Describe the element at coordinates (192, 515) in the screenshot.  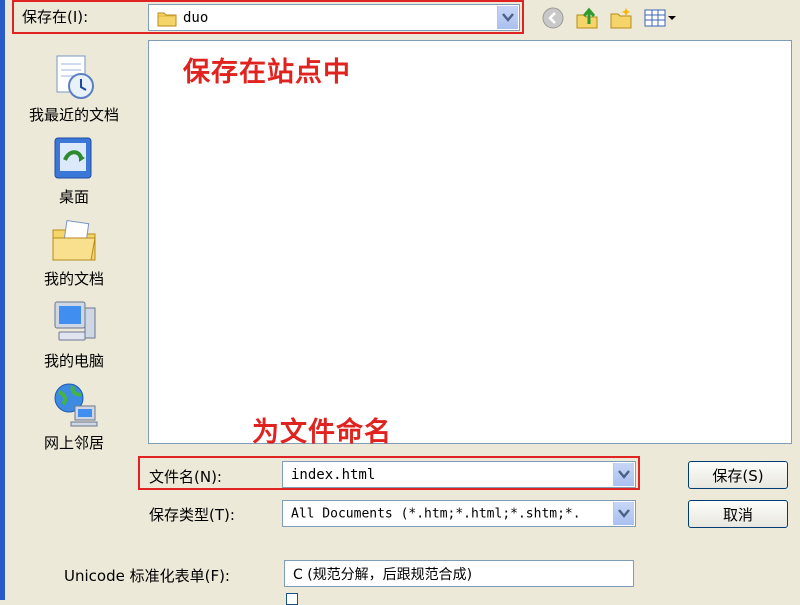
I see `save-type-label: 保存类型(T):` at that location.